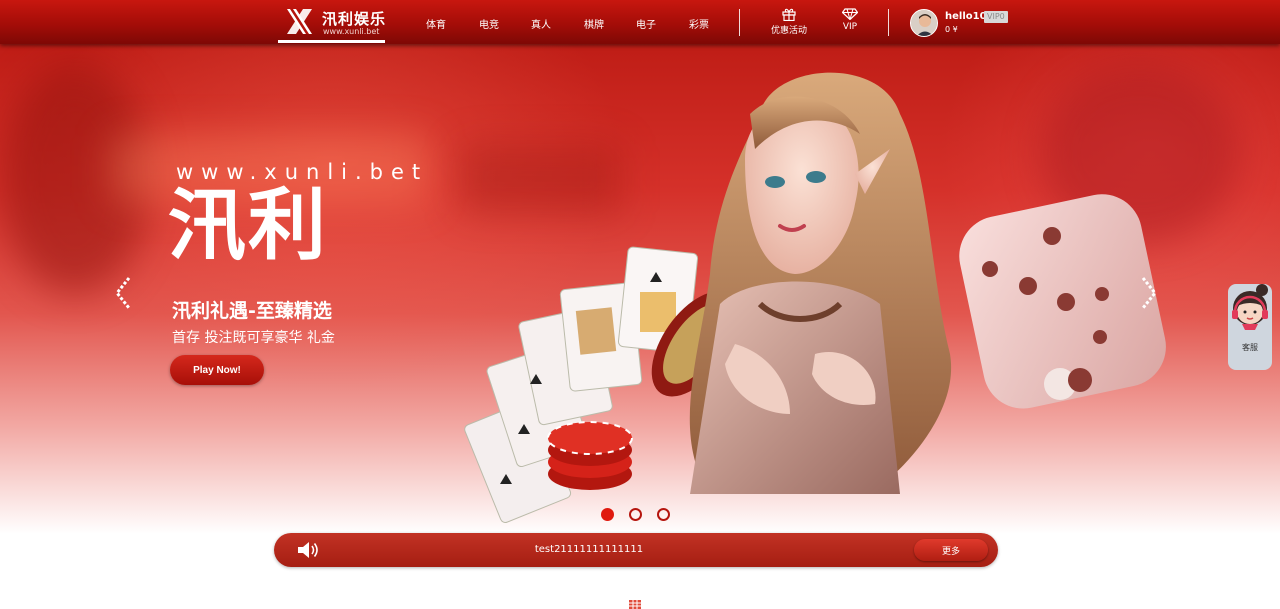 The height and width of the screenshot is (609, 1280). Describe the element at coordinates (252, 311) in the screenshot. I see `hero-headline: 汛利礼遇-至臻精选` at that location.